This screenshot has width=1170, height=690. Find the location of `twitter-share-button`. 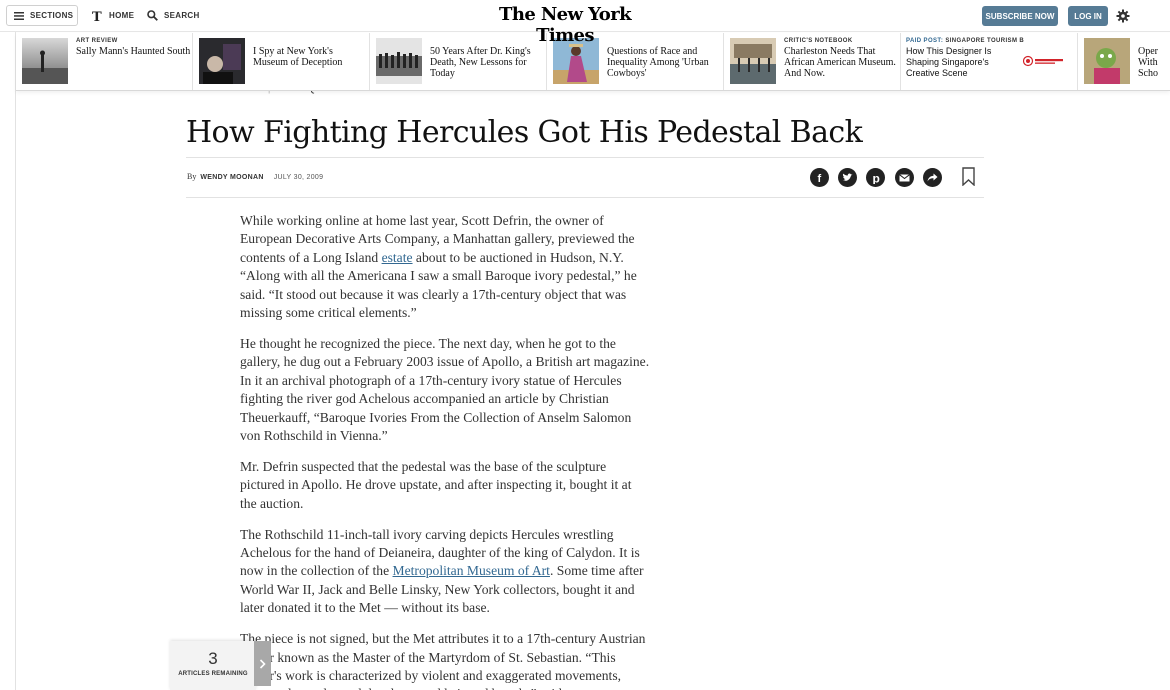

twitter-share-button is located at coordinates (847, 177).